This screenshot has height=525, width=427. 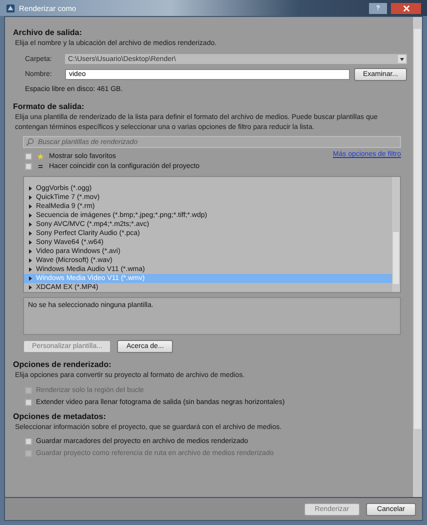 I want to click on list-scrollbar, so click(x=396, y=234).